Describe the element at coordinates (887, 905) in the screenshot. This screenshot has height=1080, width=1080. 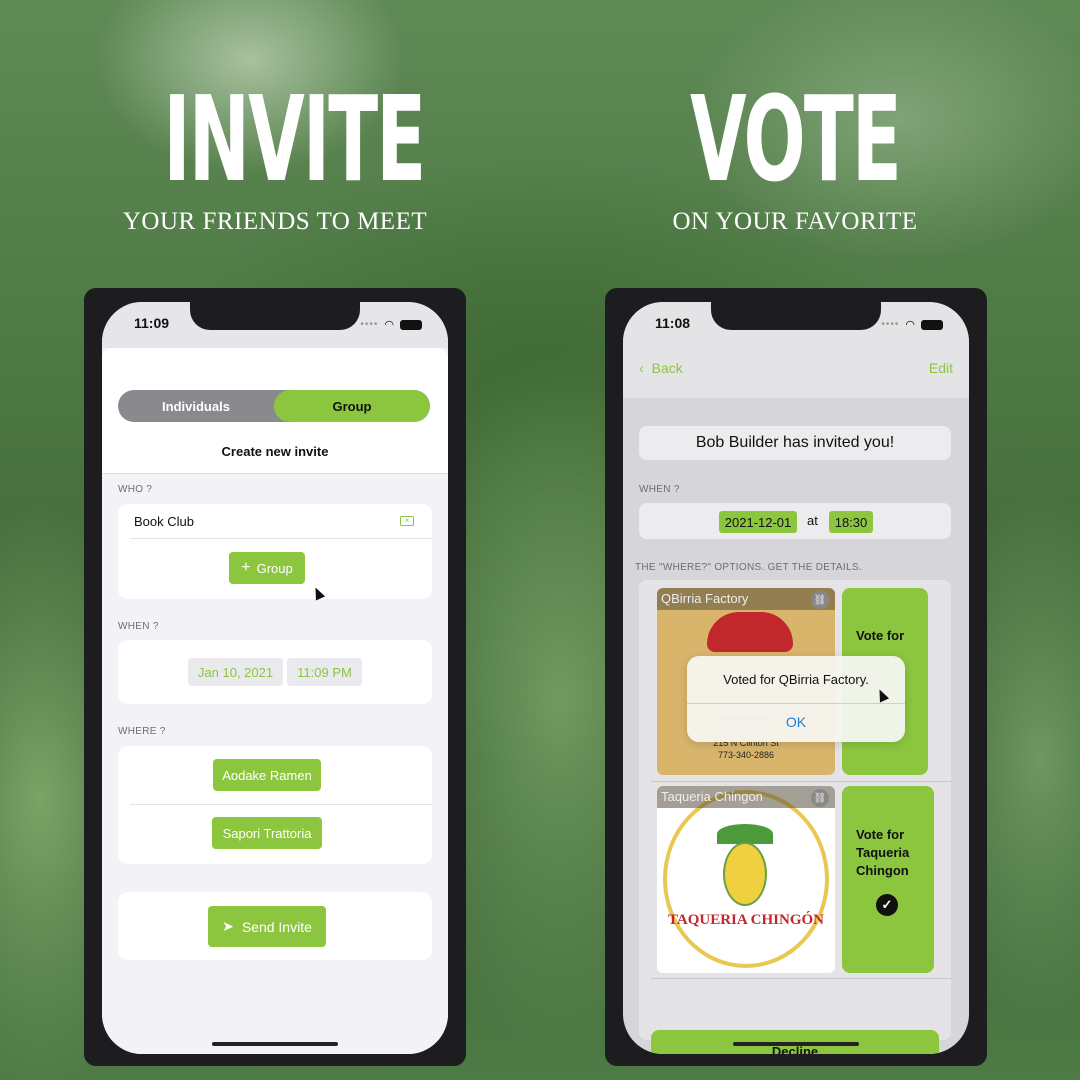
I see `checkmark-icon: ✓` at that location.